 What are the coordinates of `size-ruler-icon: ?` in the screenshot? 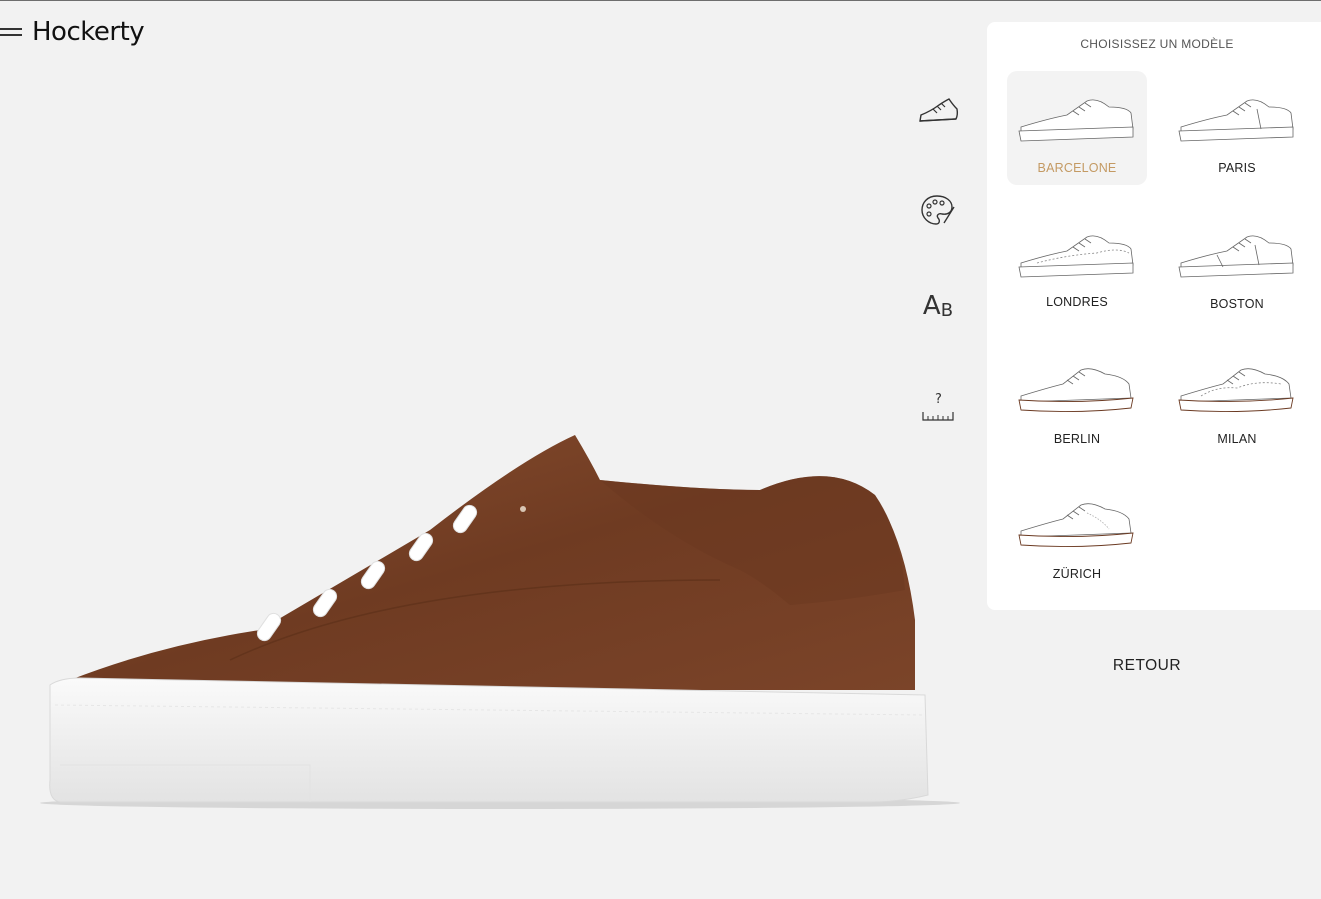 It's located at (938, 406).